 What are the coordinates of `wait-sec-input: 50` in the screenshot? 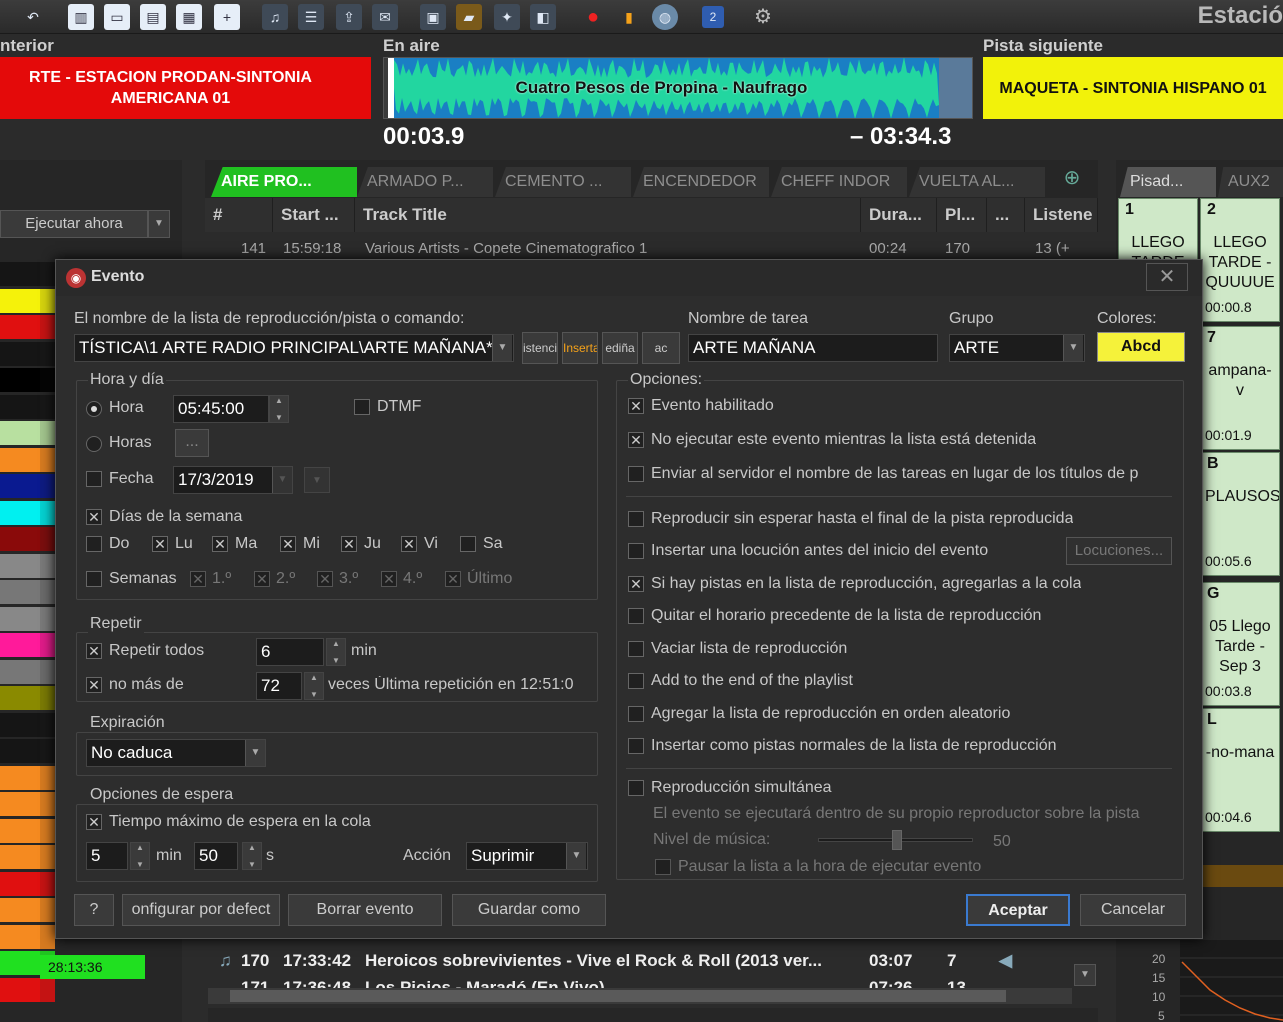 It's located at (216, 856).